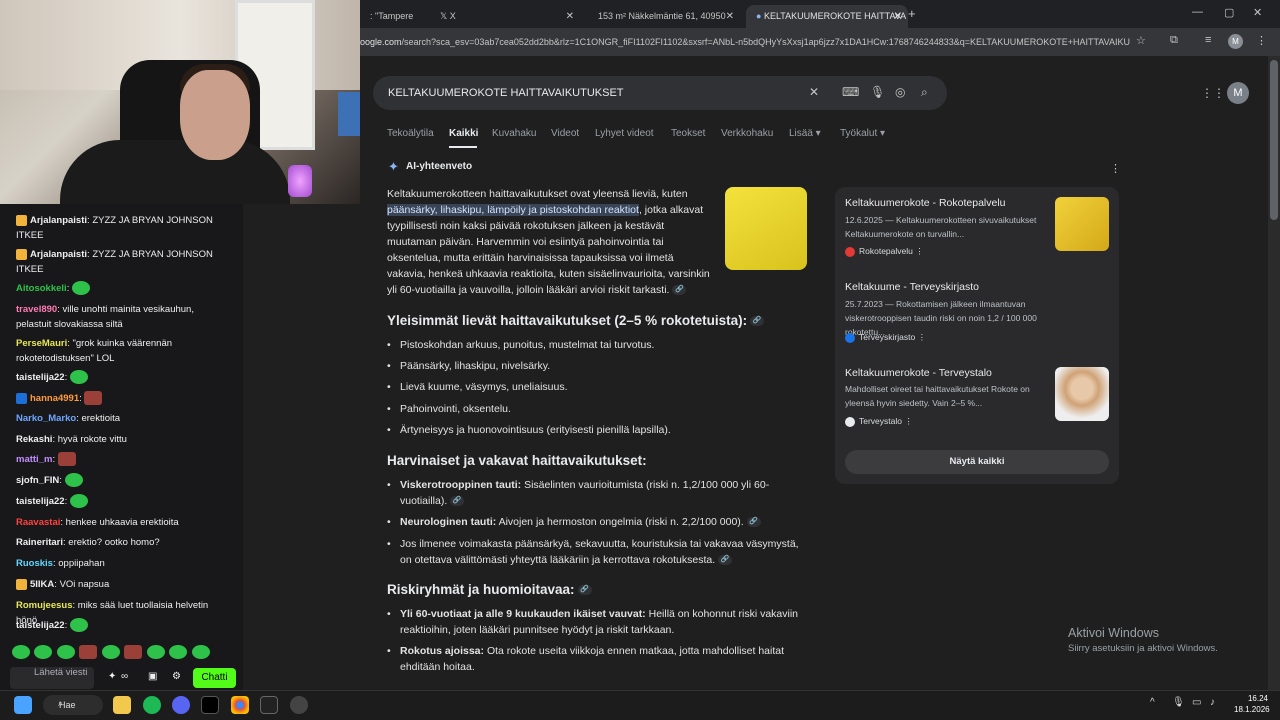 The width and height of the screenshot is (1280, 720). Describe the element at coordinates (54, 398) in the screenshot. I see `chat-username: hanna4991` at that location.